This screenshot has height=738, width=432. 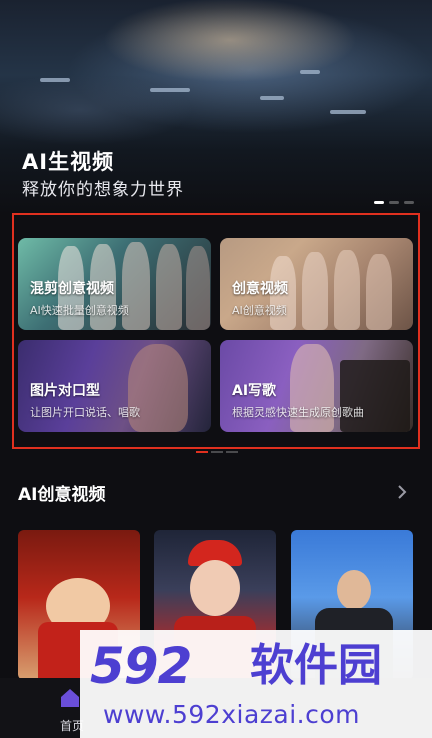 What do you see at coordinates (79, 310) in the screenshot?
I see `card-desc: AI快速批量创意视频` at bounding box center [79, 310].